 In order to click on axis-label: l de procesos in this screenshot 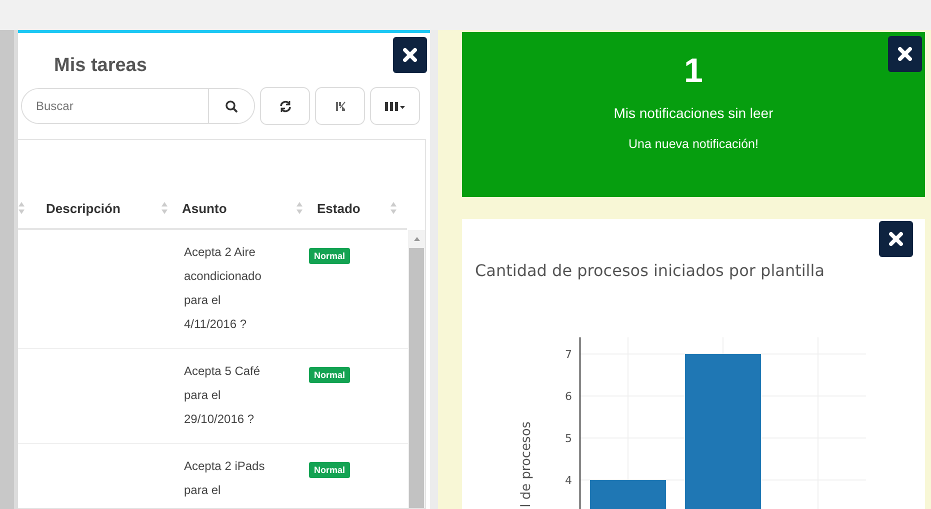, I will do `click(526, 464)`.